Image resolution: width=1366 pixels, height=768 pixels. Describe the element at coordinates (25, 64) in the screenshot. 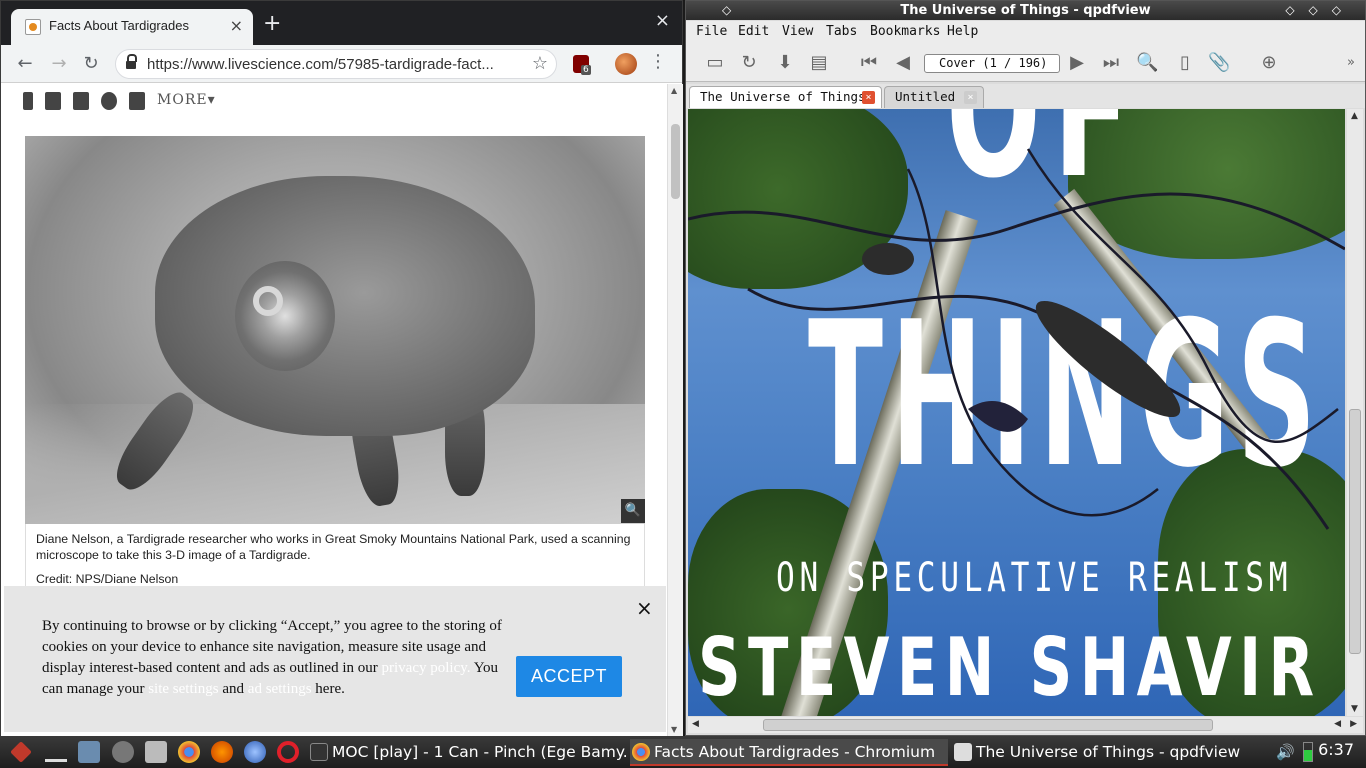

I see `back-arrow-icon: ←` at that location.